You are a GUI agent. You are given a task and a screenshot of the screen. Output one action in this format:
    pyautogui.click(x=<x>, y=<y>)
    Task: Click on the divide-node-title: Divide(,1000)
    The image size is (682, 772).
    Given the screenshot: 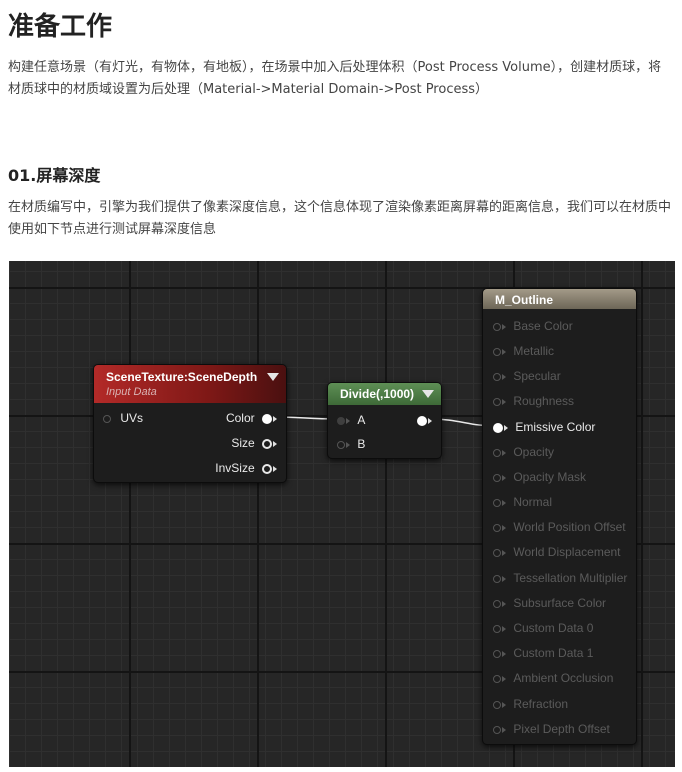 What is the action you would take?
    pyautogui.click(x=377, y=394)
    